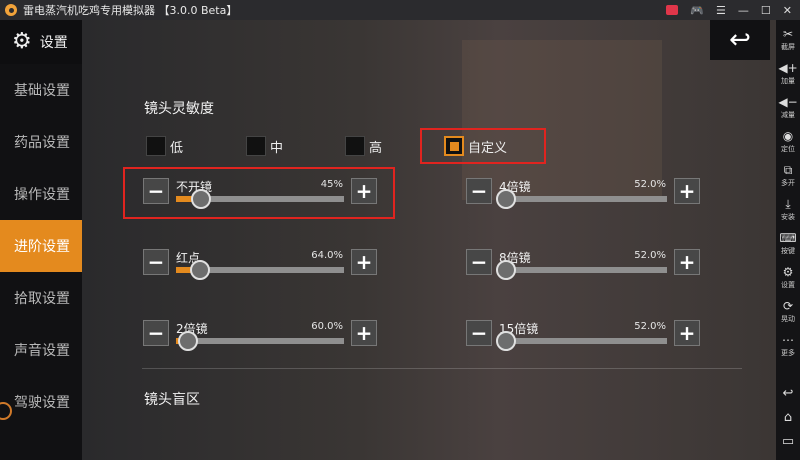 The height and width of the screenshot is (460, 800). I want to click on minimize-button: —, so click(743, 10).